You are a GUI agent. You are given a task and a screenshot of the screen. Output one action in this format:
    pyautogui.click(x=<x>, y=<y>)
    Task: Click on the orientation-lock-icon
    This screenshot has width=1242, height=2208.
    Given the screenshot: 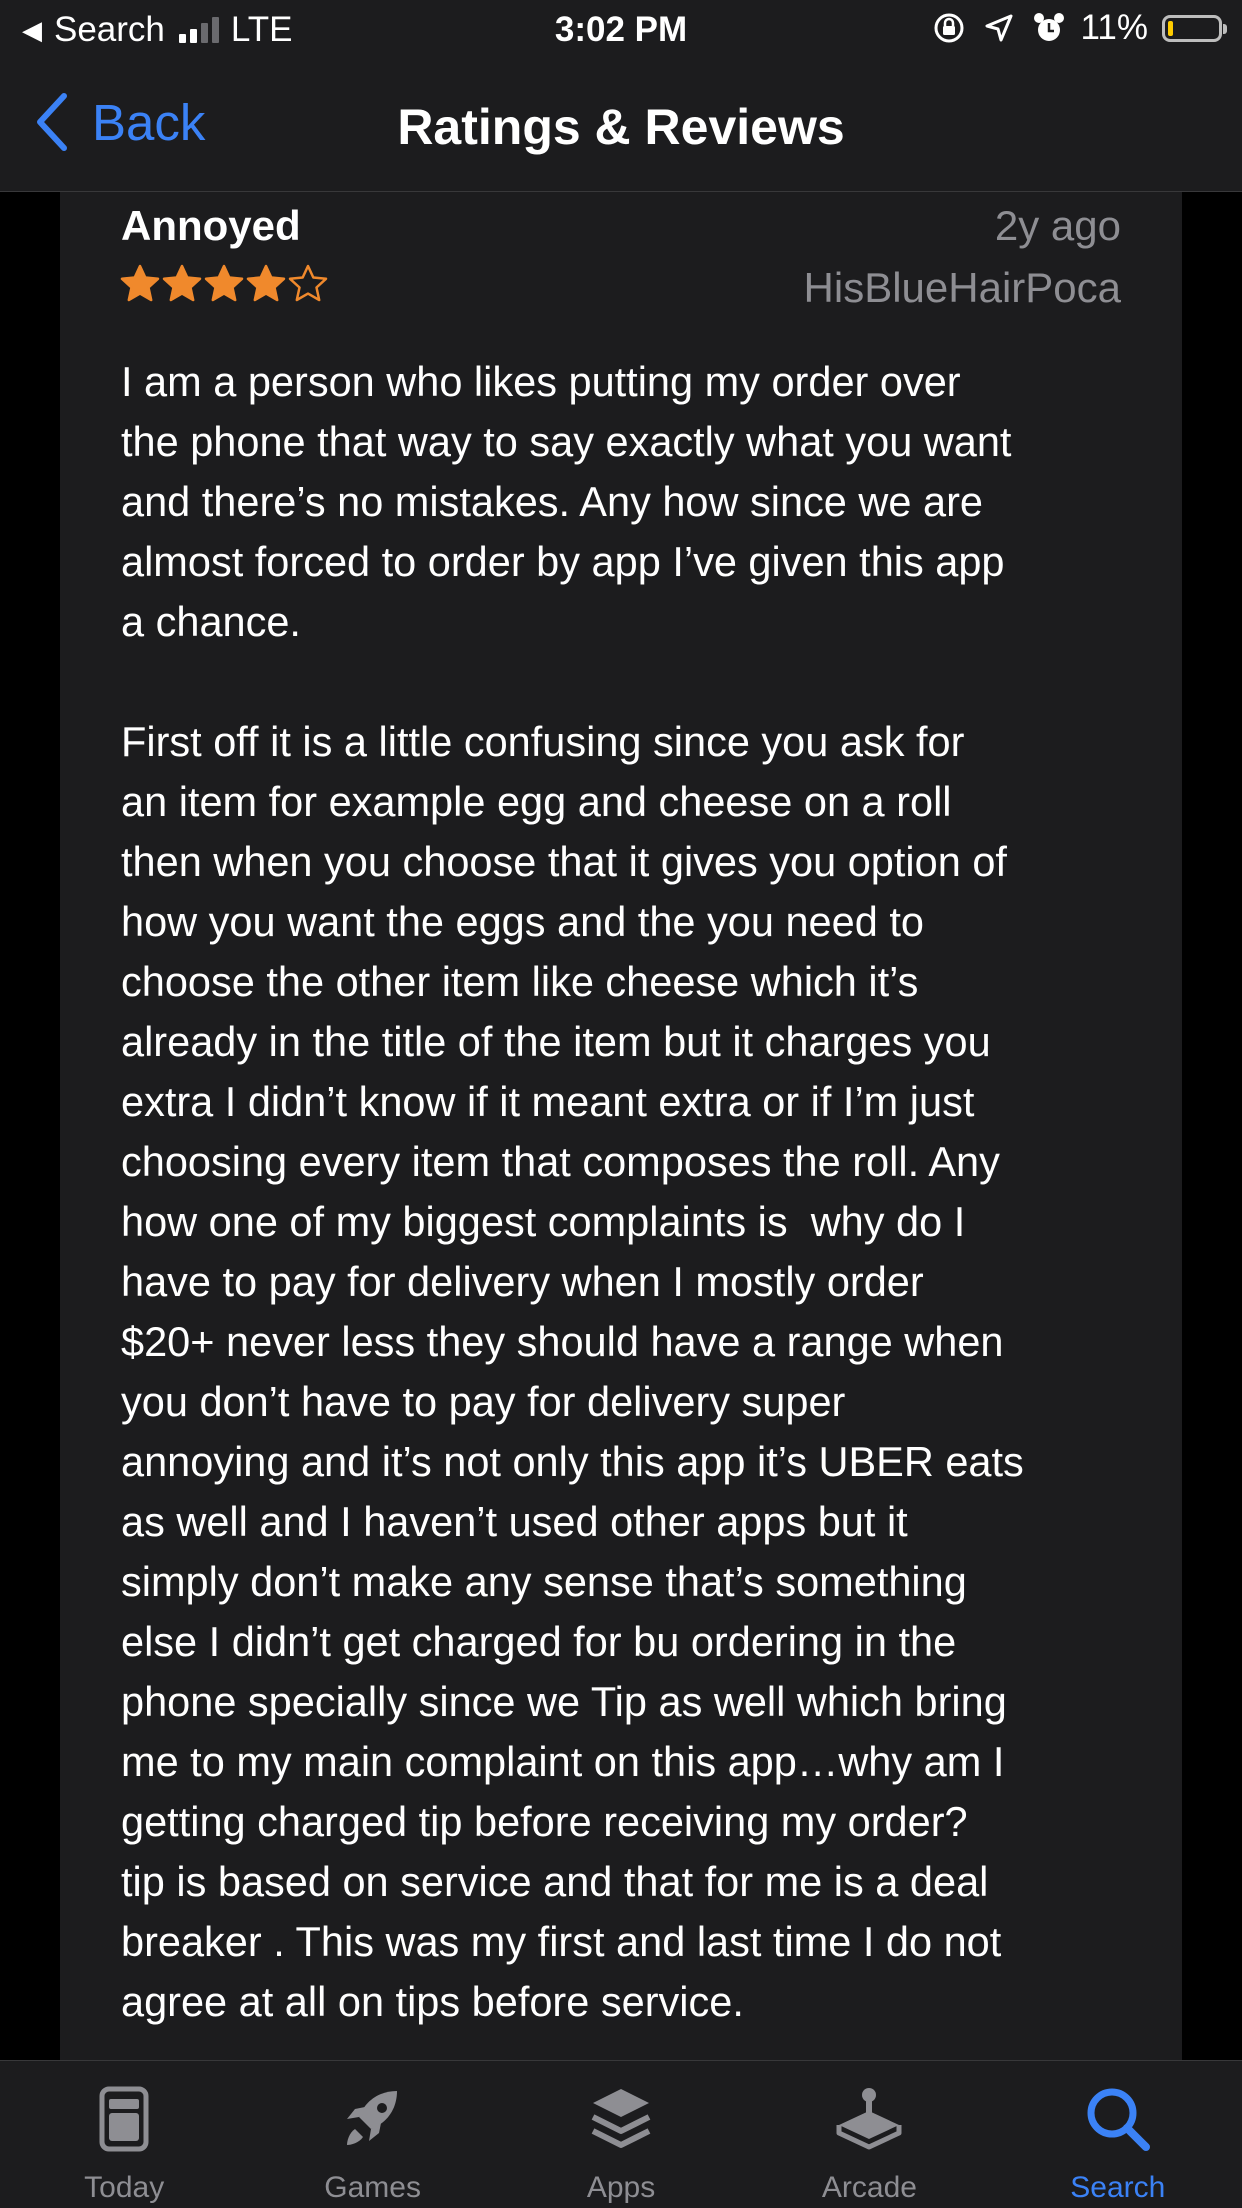 What is the action you would take?
    pyautogui.click(x=949, y=28)
    